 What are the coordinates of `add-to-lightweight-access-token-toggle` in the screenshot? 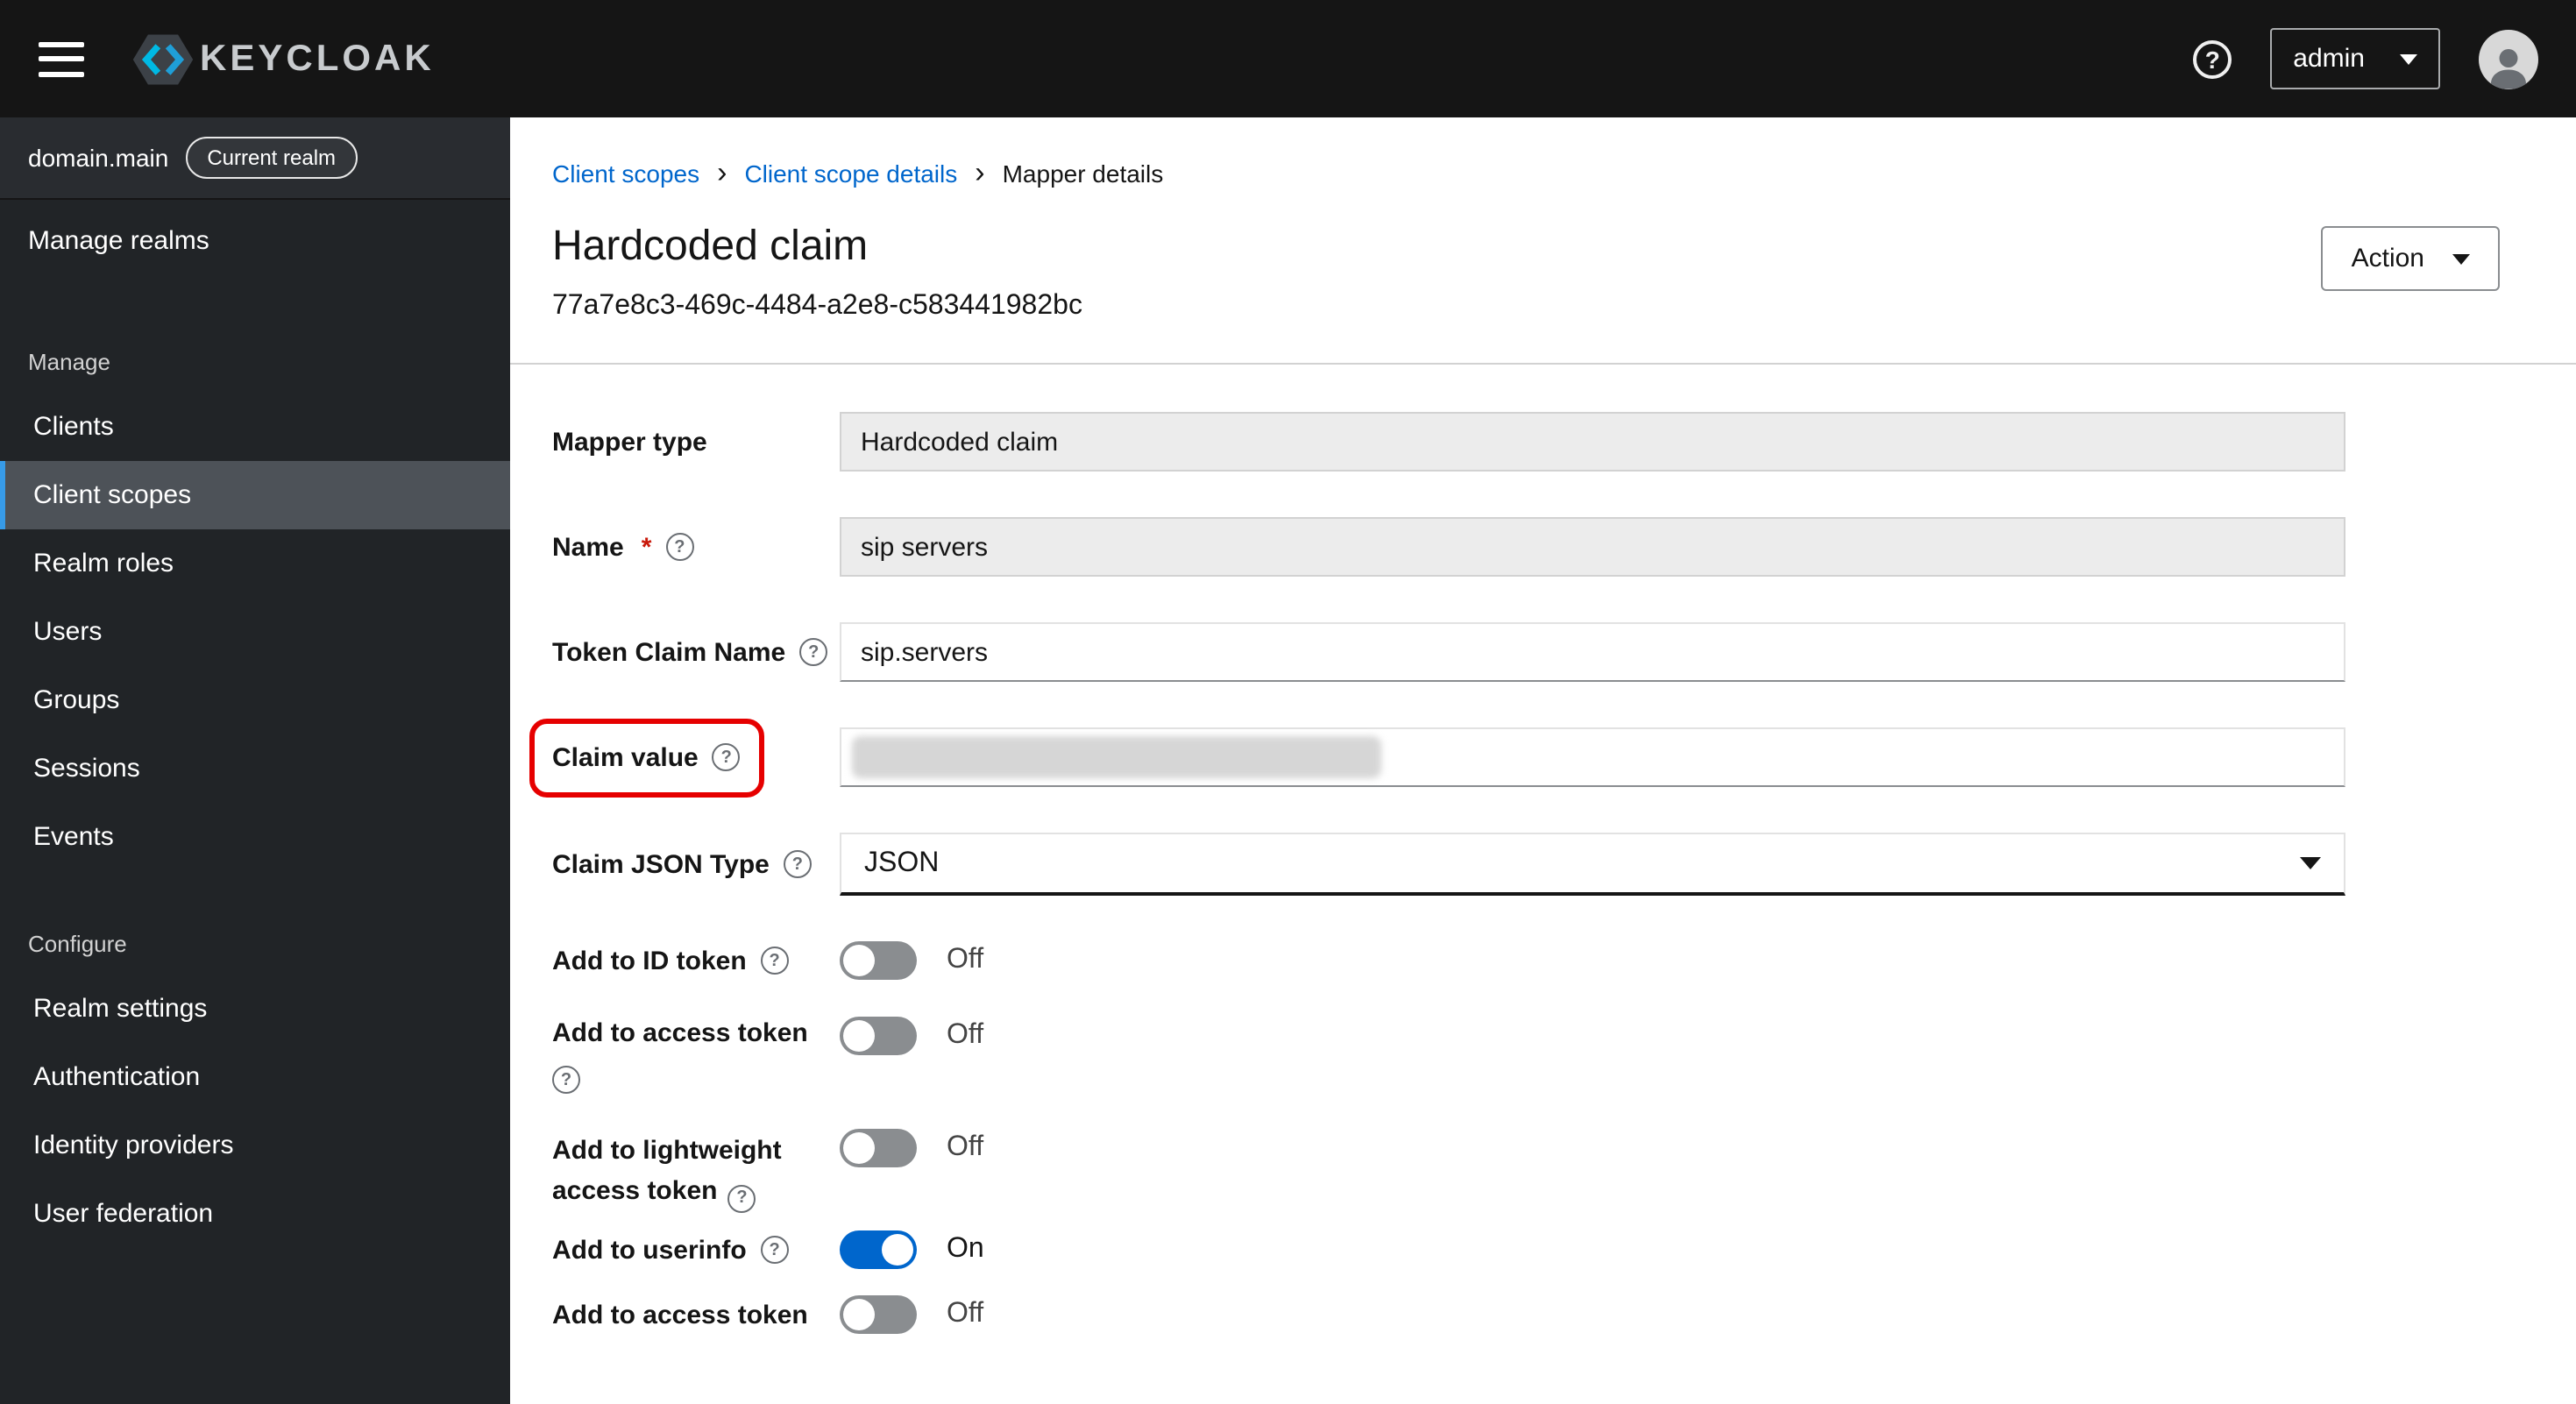 It's located at (879, 1148).